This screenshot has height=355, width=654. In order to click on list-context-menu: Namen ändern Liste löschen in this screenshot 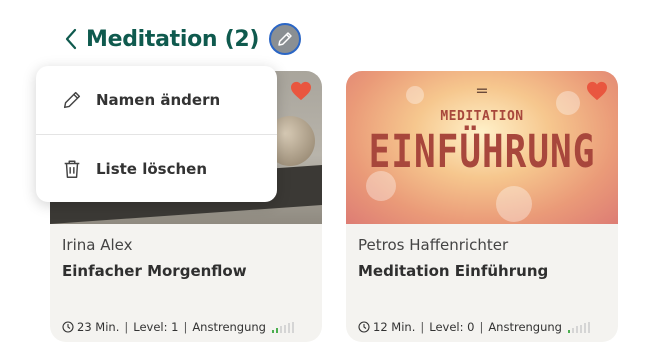, I will do `click(156, 134)`.